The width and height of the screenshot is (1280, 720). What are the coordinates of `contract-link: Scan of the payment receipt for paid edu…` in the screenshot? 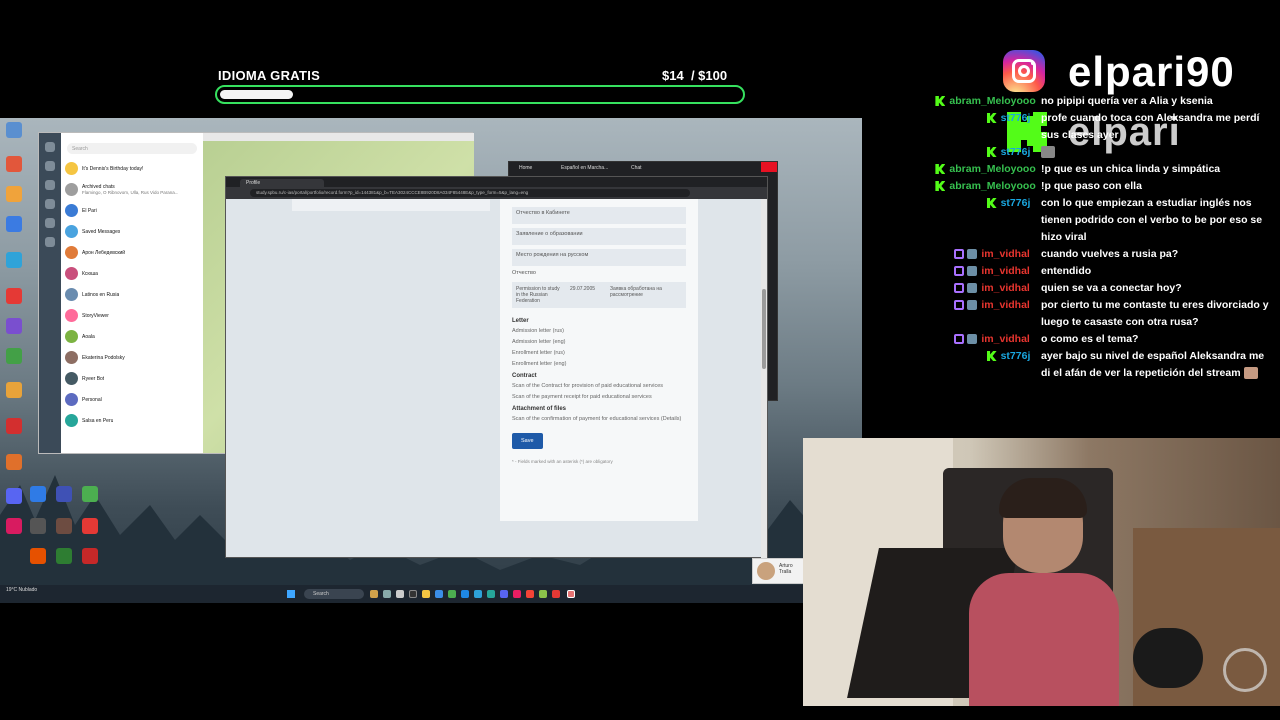 It's located at (599, 397).